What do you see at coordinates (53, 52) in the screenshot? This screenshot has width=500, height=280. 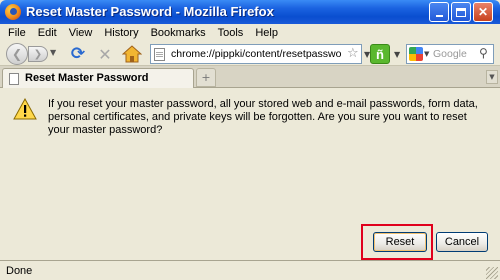 I see `history-dropdown-icon: ▼` at bounding box center [53, 52].